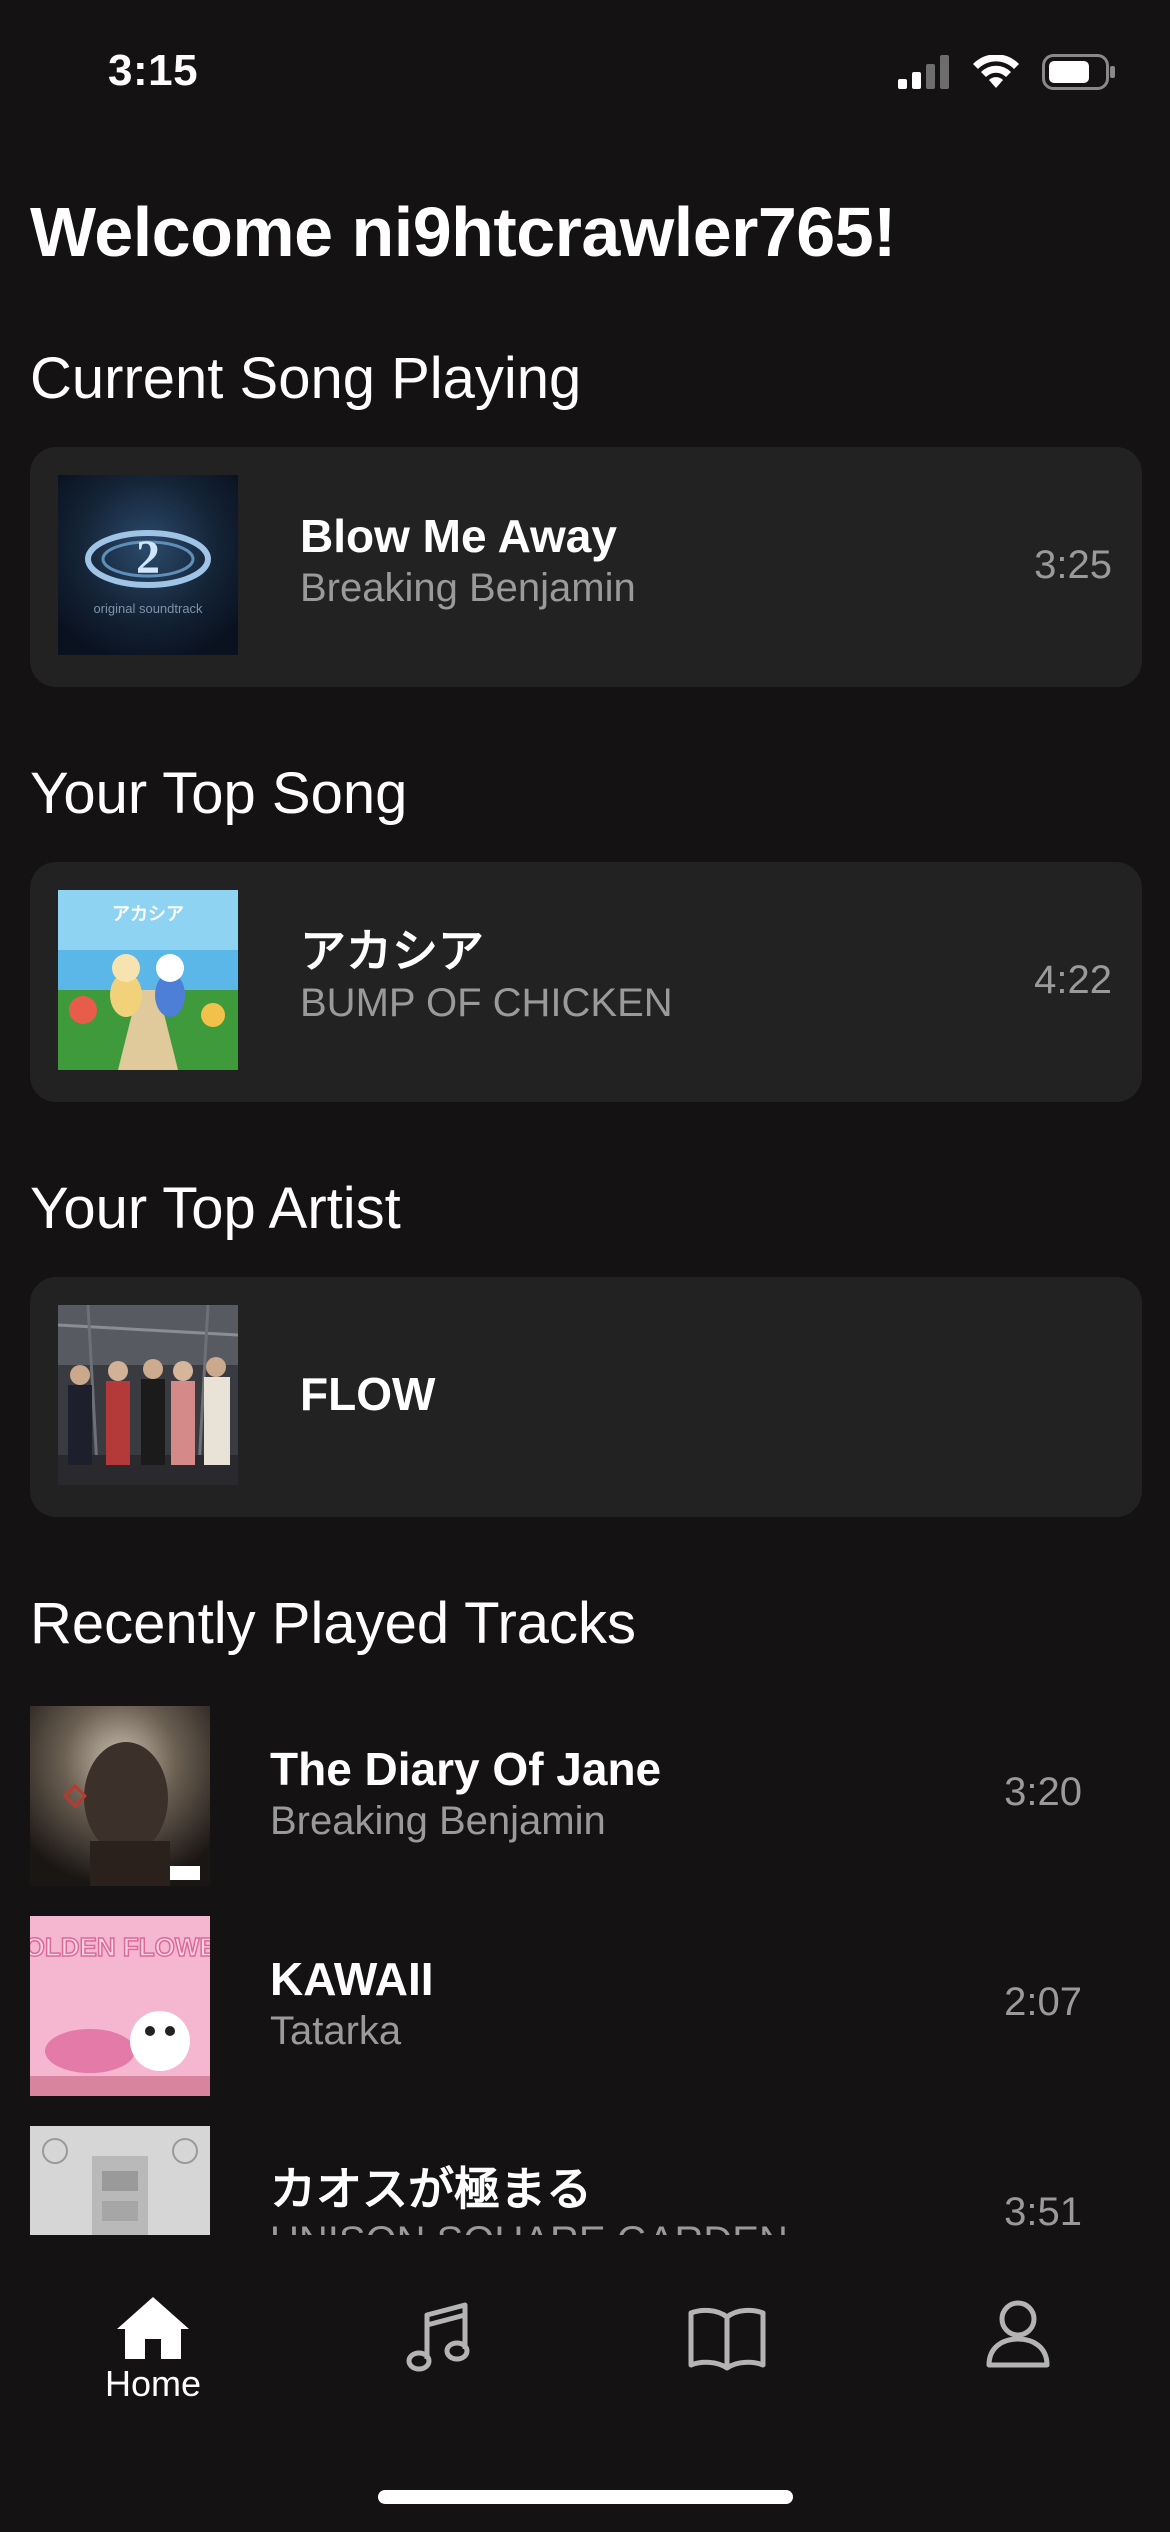 The image size is (1170, 2532). Describe the element at coordinates (431, 2189) in the screenshot. I see `recent-track-title: カオスが極まる` at that location.